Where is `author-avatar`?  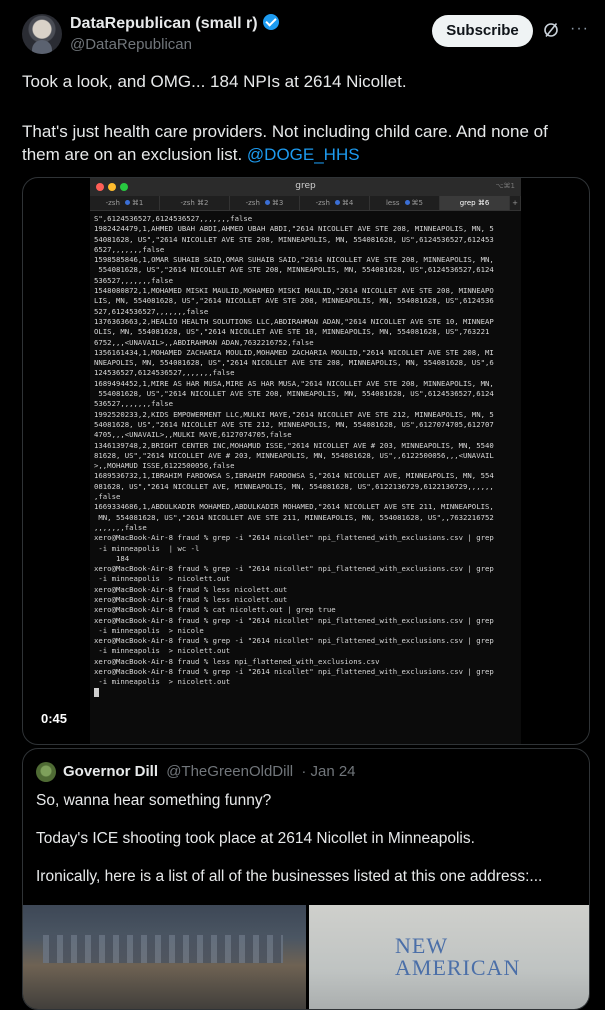
author-avatar is located at coordinates (42, 34).